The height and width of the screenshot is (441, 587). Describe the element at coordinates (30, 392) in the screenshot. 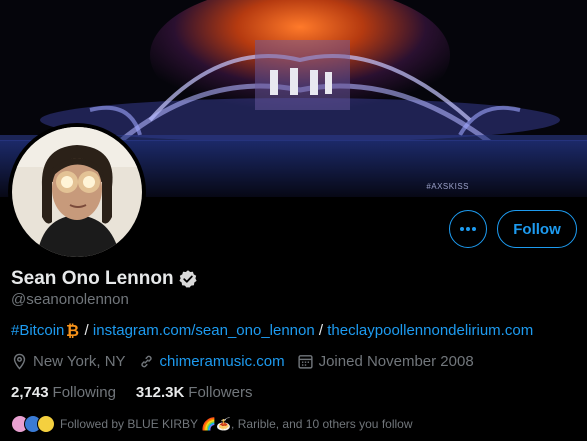

I see `following-count: 2,743` at that location.